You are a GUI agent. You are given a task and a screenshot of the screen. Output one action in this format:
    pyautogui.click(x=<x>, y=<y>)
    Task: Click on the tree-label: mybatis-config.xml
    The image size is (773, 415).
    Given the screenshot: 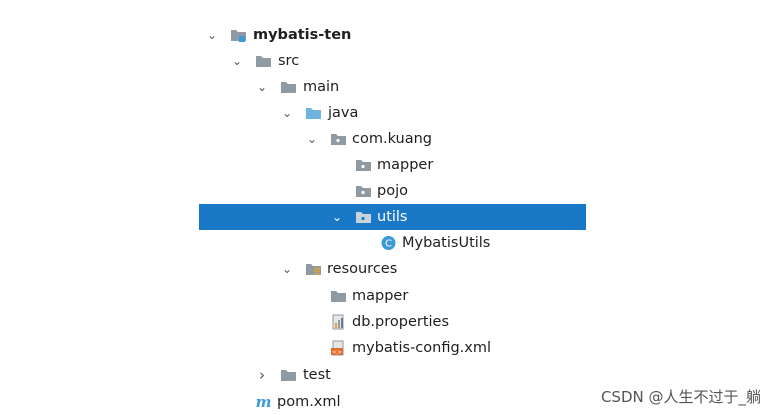 What is the action you would take?
    pyautogui.click(x=422, y=348)
    